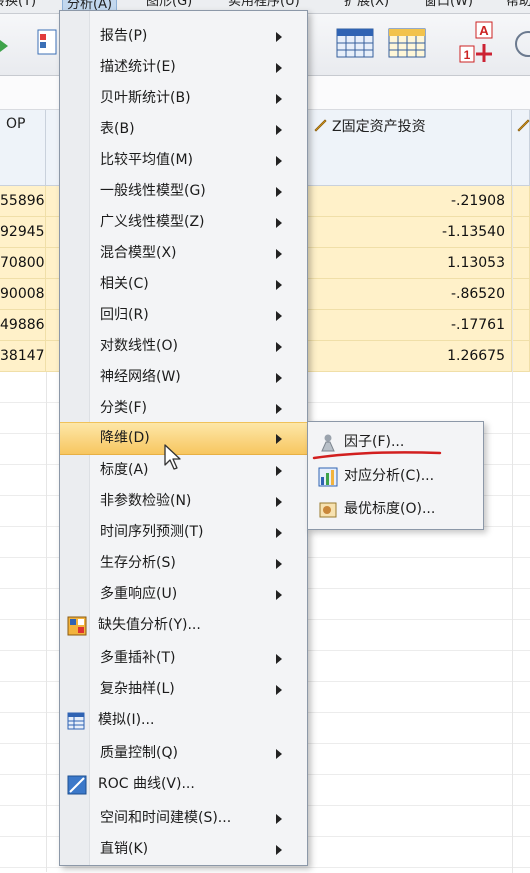  I want to click on menu-item-reports: 报告(P), so click(184, 36).